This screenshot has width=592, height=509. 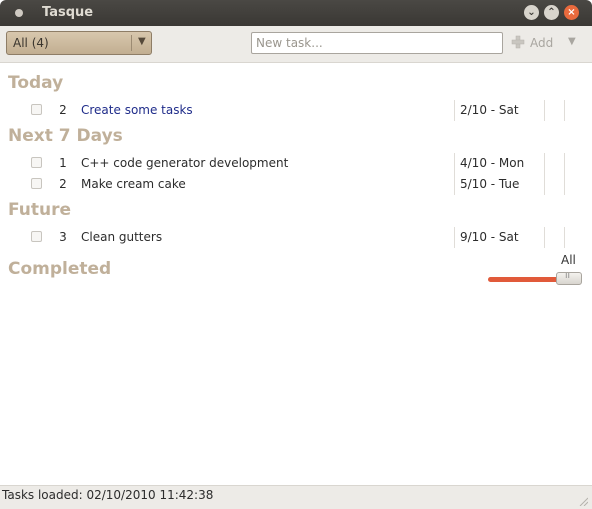 What do you see at coordinates (40, 210) in the screenshot?
I see `section-heading-future: Future` at bounding box center [40, 210].